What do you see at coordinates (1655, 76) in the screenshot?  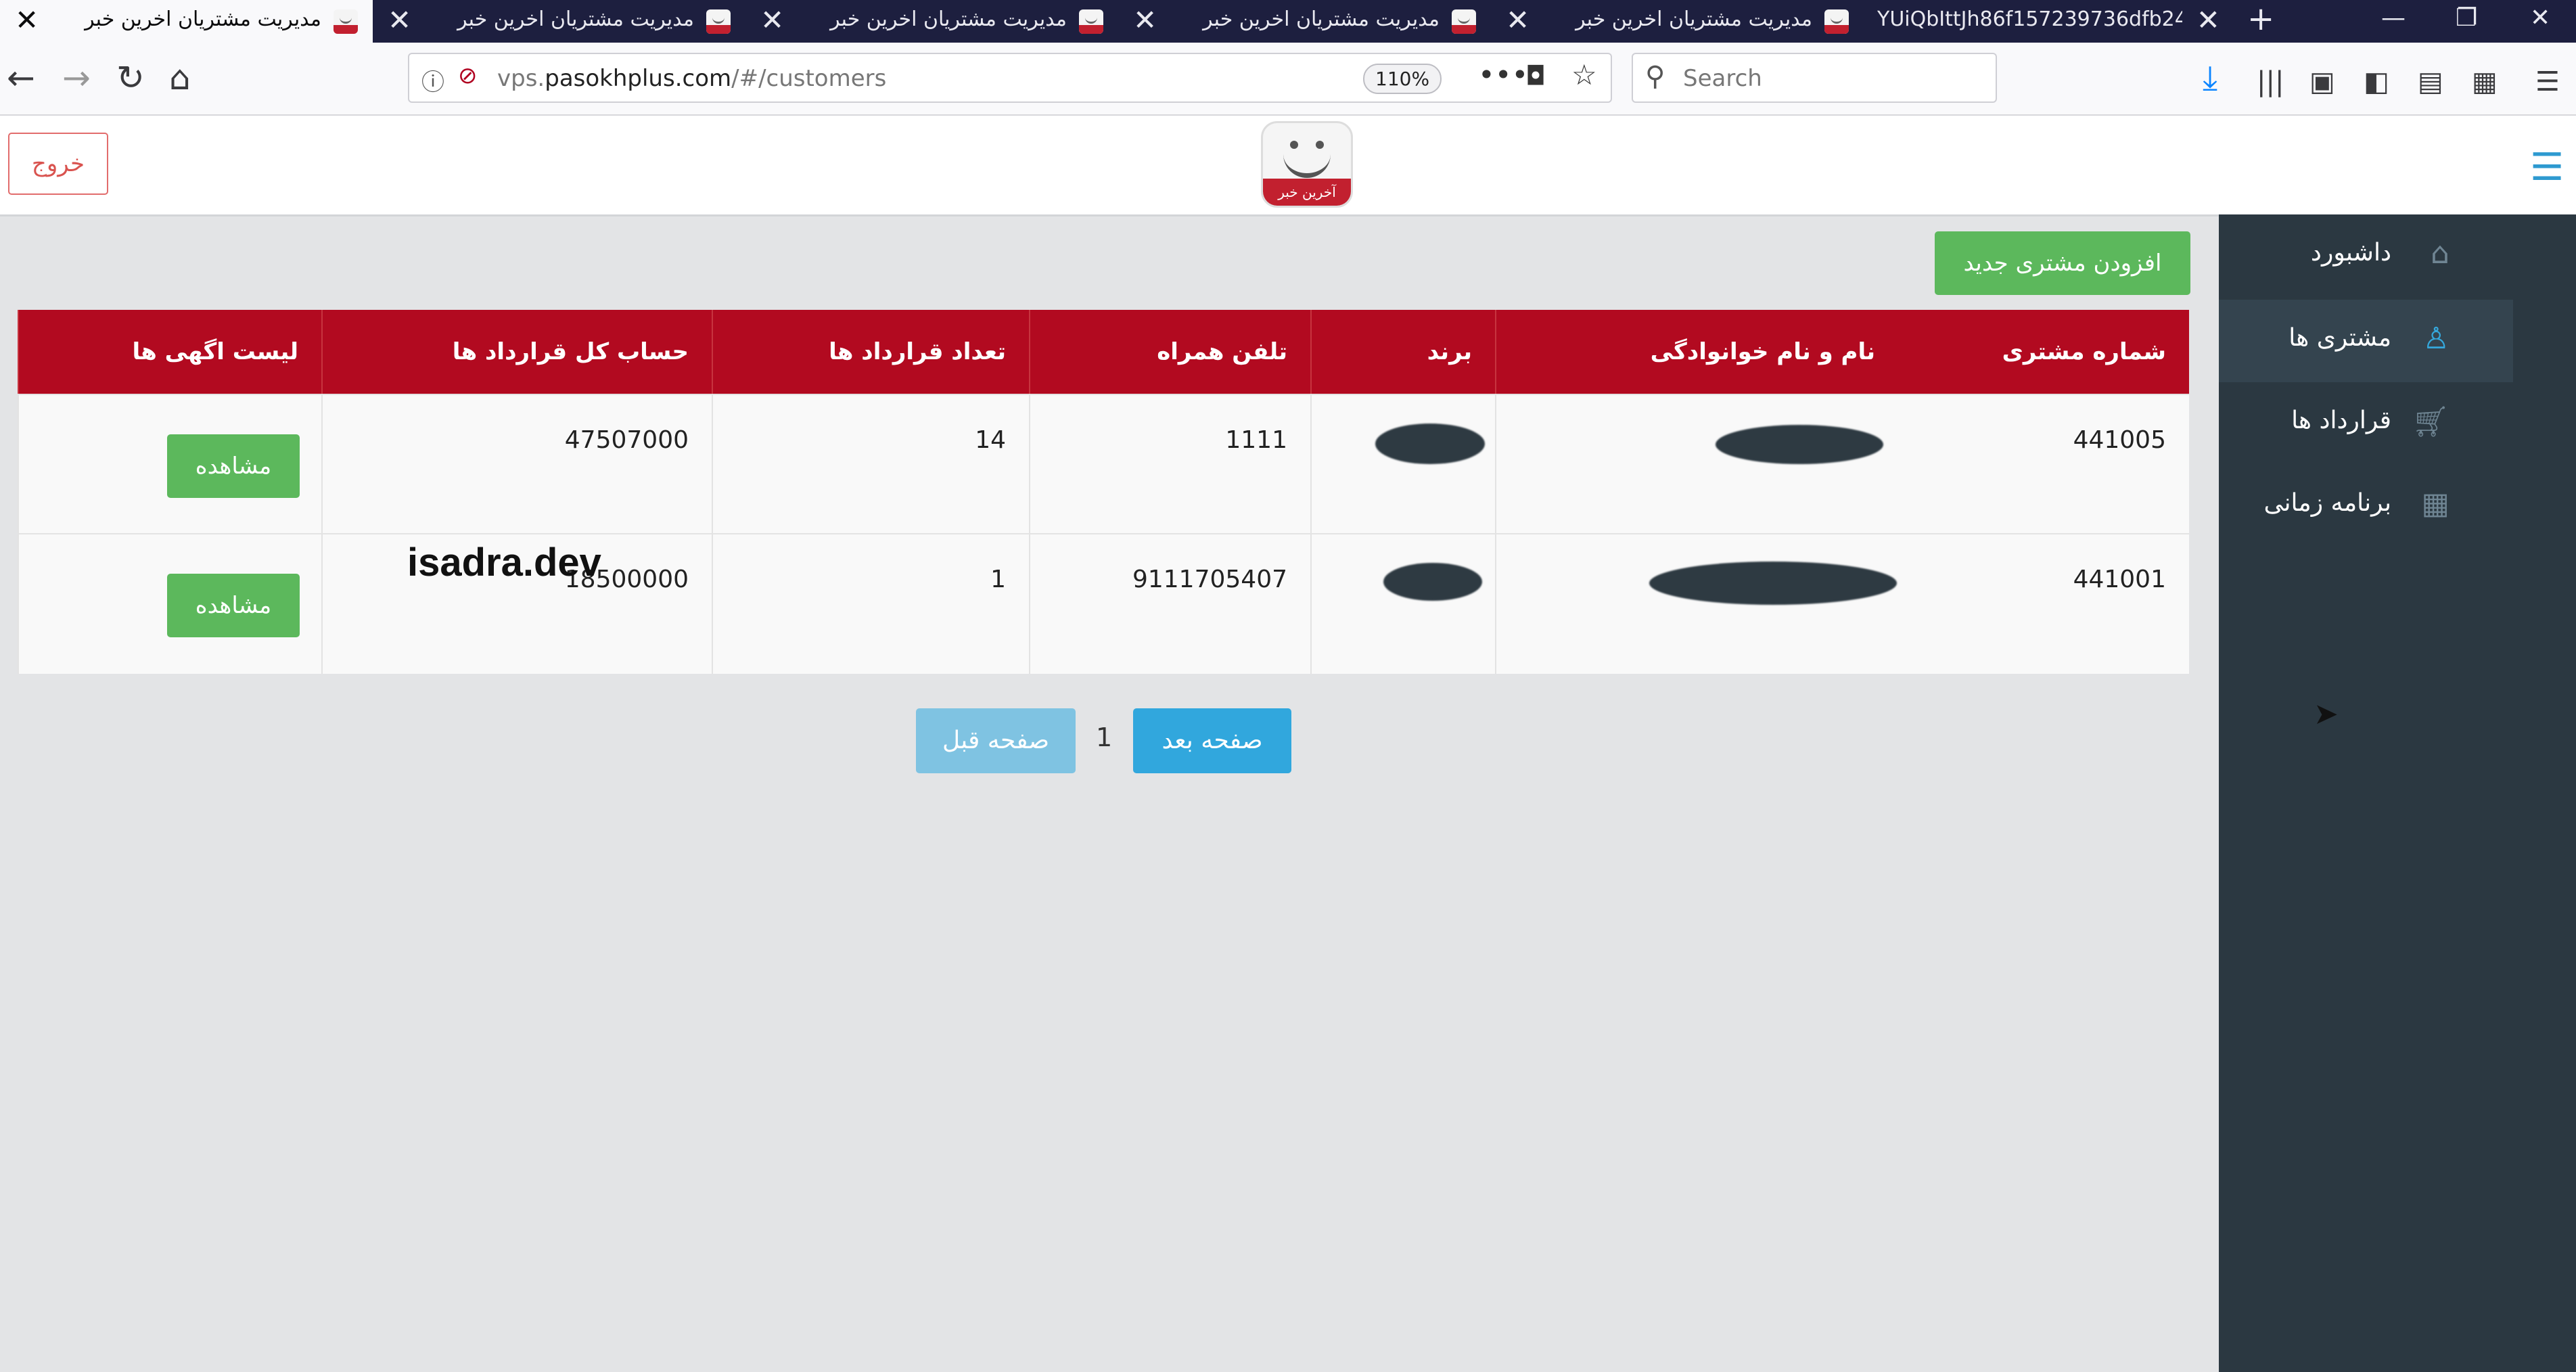 I see `search-icon: ⚲` at bounding box center [1655, 76].